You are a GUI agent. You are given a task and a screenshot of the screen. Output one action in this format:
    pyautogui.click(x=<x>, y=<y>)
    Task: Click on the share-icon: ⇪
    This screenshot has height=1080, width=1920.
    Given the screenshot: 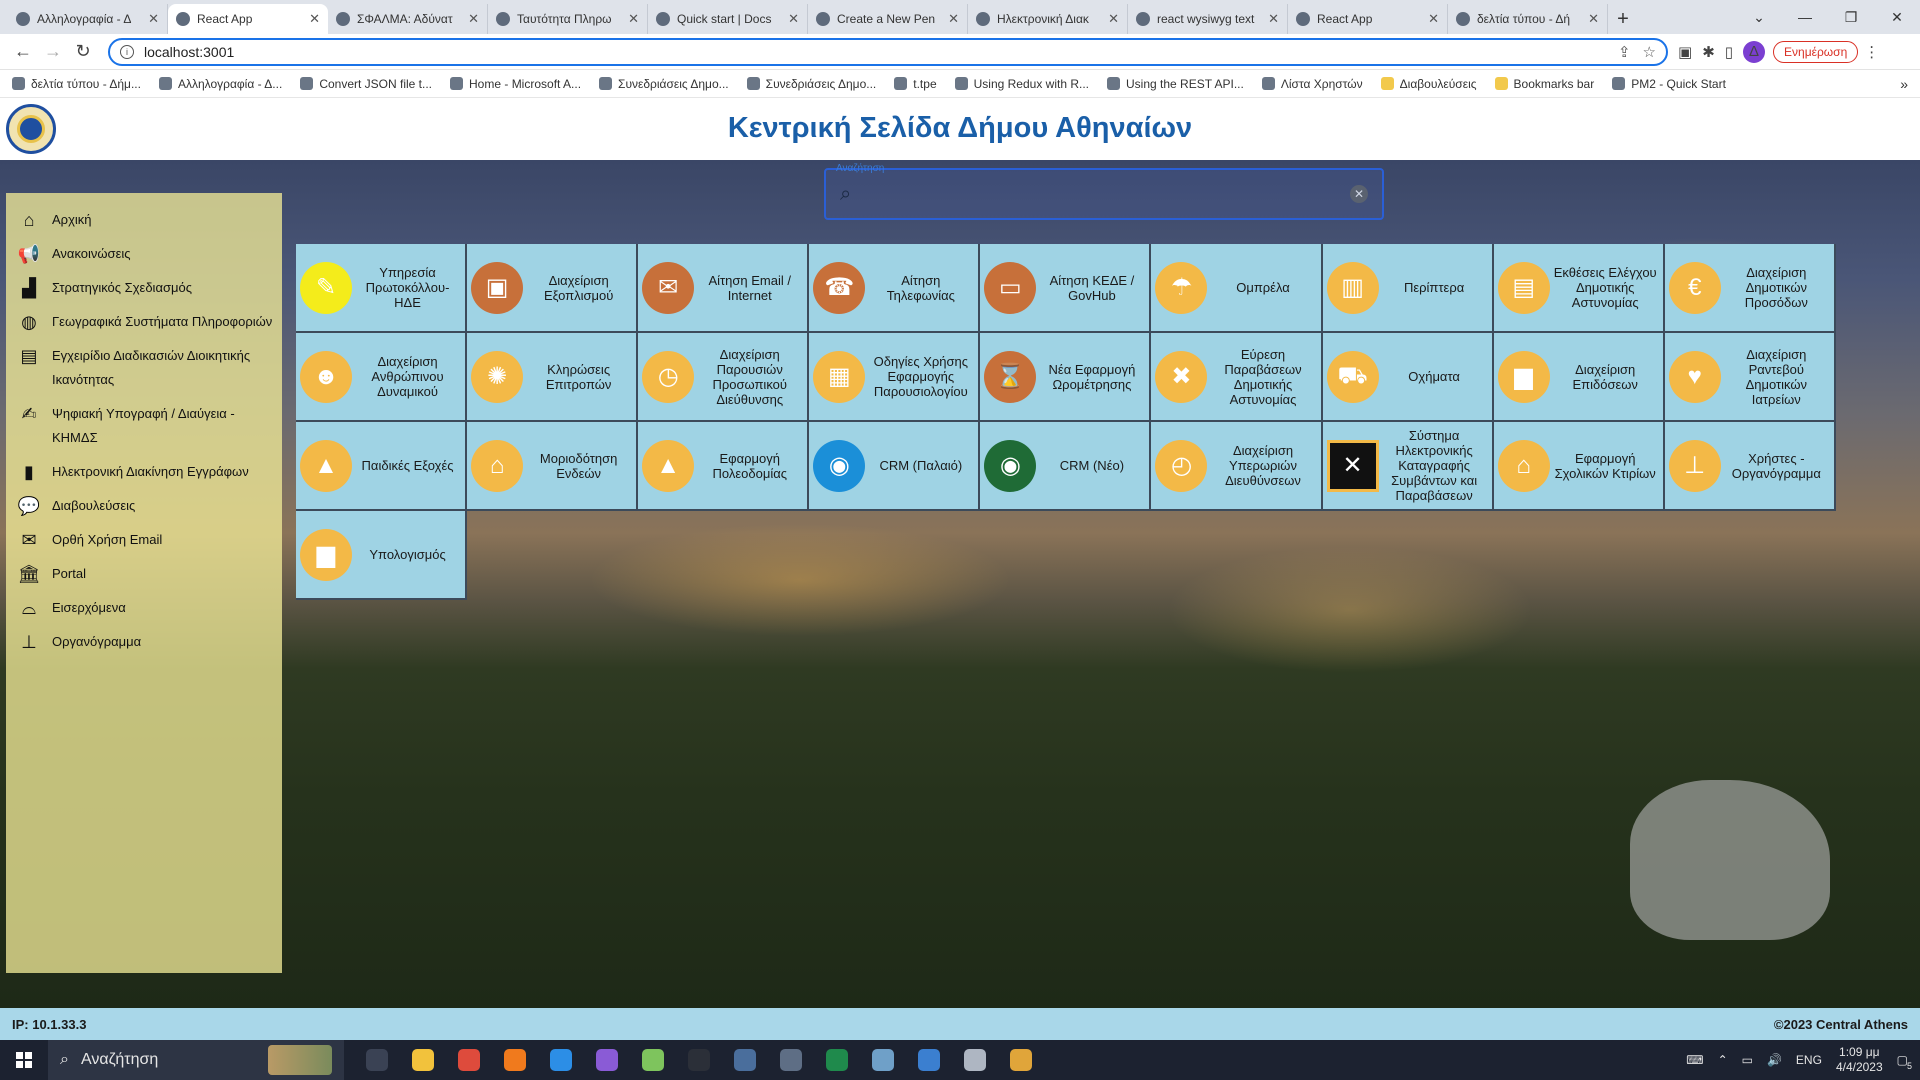 What is the action you would take?
    pyautogui.click(x=1624, y=52)
    